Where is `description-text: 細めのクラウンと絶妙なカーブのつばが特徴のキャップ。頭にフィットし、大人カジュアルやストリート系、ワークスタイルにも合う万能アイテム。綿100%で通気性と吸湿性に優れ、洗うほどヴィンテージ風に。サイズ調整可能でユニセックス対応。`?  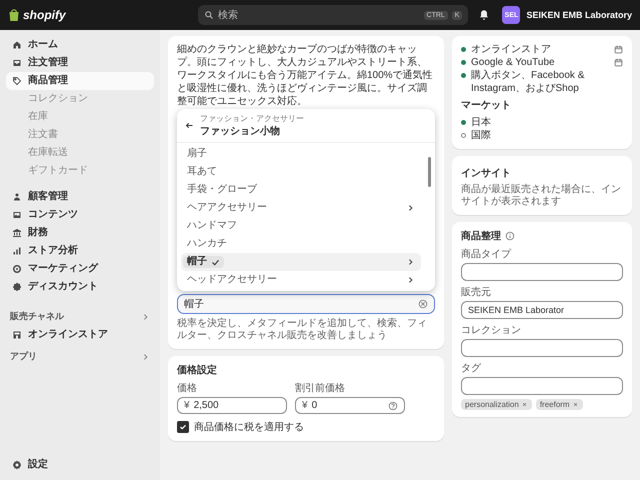 description-text: 細めのクラウンと絶妙なカーブのつばが特徴のキャップ。頭にフィットし、大人カジュアルやストリート系、ワークスタイルにも合う万能アイテム。綿100%で通気性と吸湿性に優れ、洗うほどヴィンテージ風に。サイズ調整可能でユニセックス対応。 is located at coordinates (306, 75).